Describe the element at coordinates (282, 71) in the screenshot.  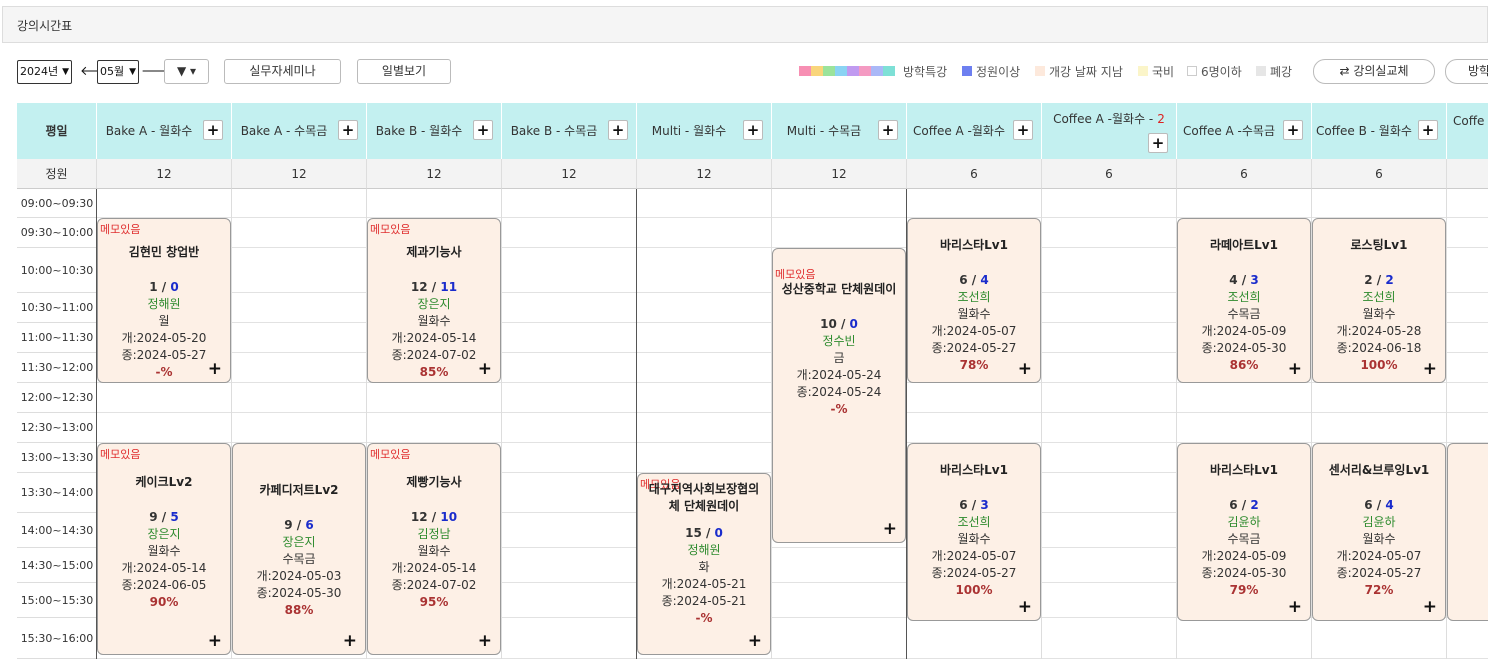
I see `seminar-button: 실무자세미나` at that location.